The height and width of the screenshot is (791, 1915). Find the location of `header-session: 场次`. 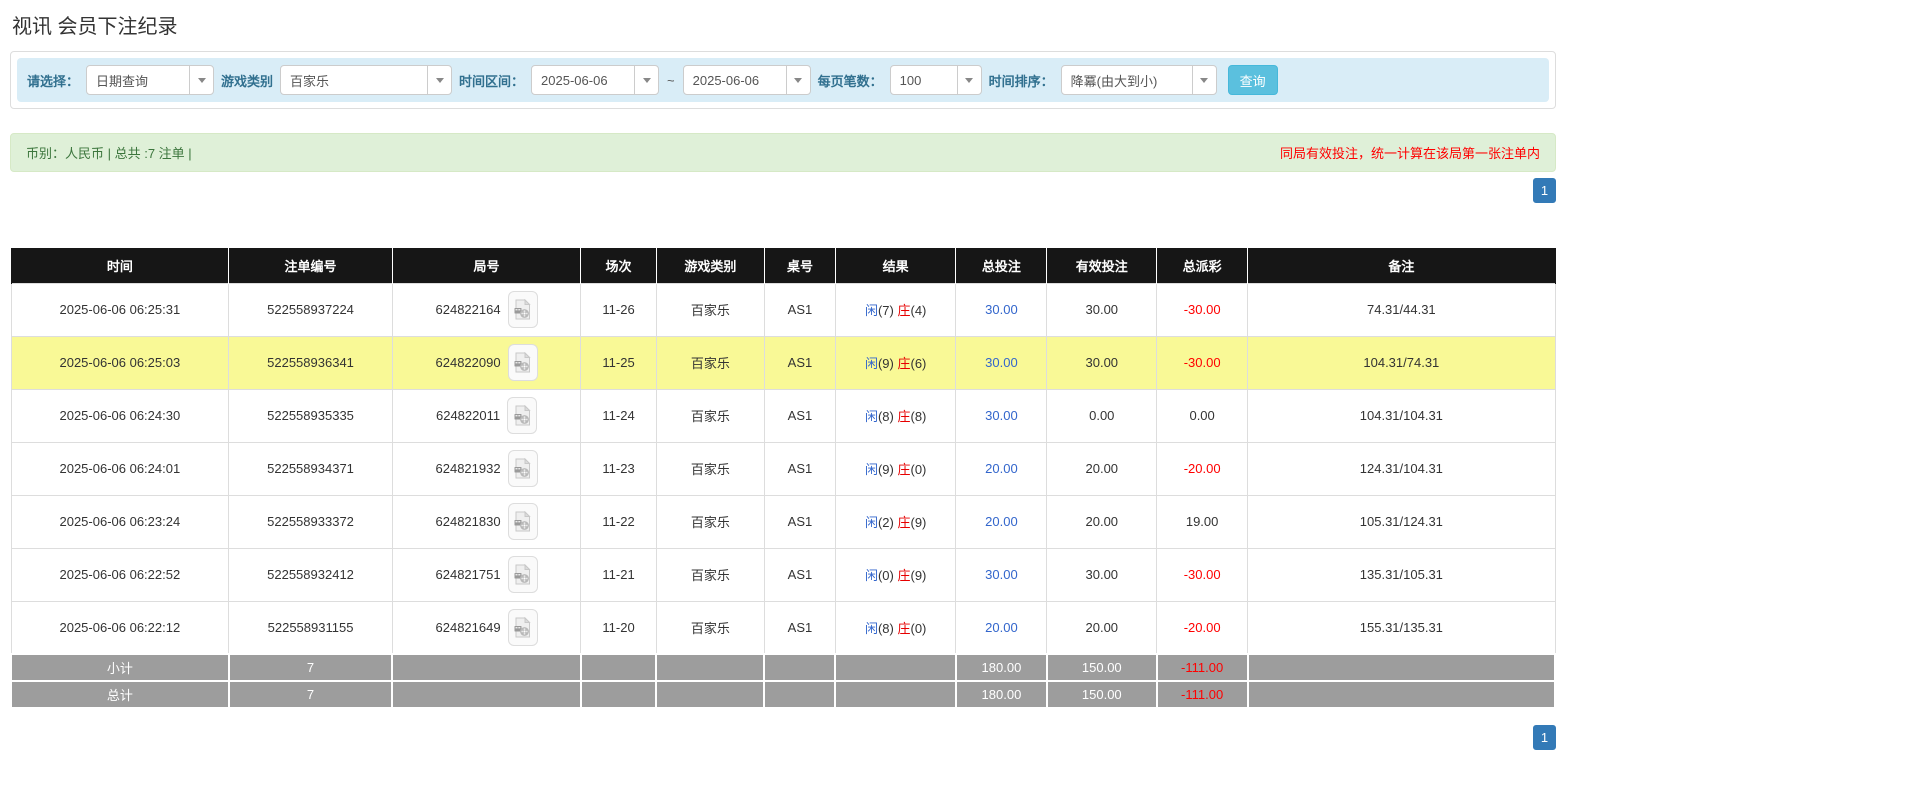

header-session: 场次 is located at coordinates (618, 265).